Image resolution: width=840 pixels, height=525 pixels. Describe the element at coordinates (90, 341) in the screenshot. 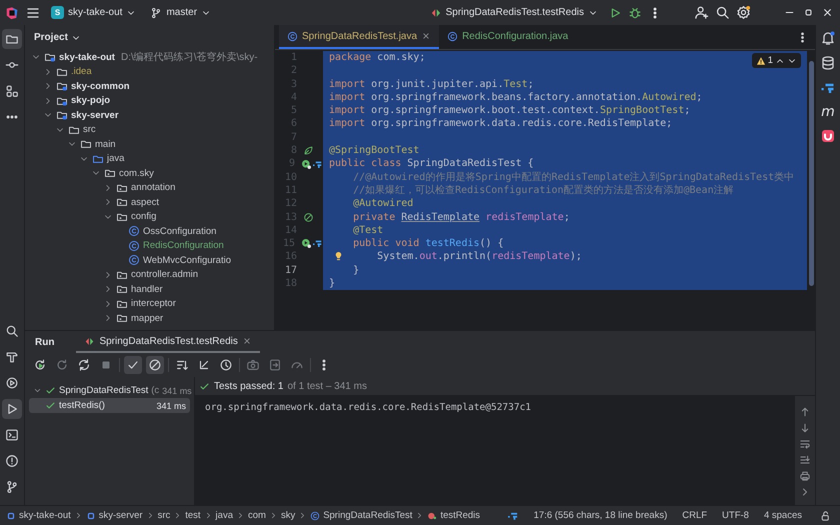

I see `test-run-icon` at that location.